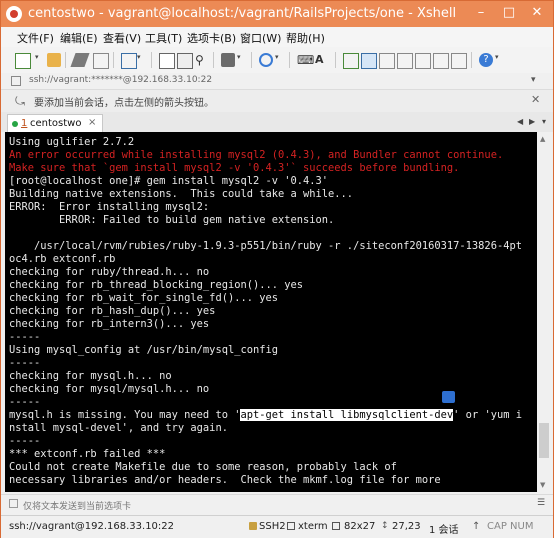  What do you see at coordinates (487, 415) in the screenshot?
I see `terminal-line-text: ' or 'yum i` at bounding box center [487, 415].